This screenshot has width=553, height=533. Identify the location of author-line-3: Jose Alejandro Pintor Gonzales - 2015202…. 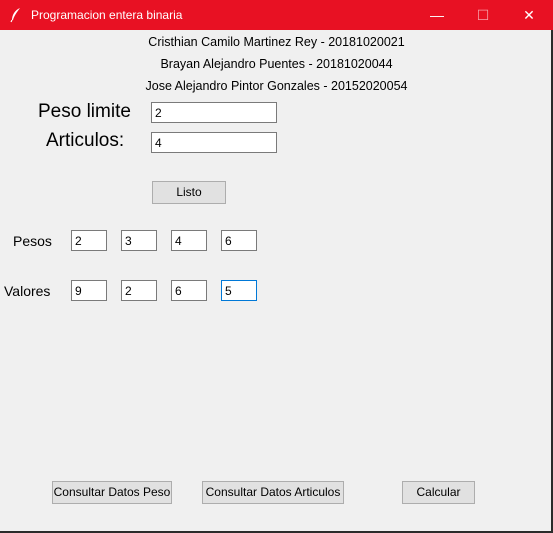
(276, 86).